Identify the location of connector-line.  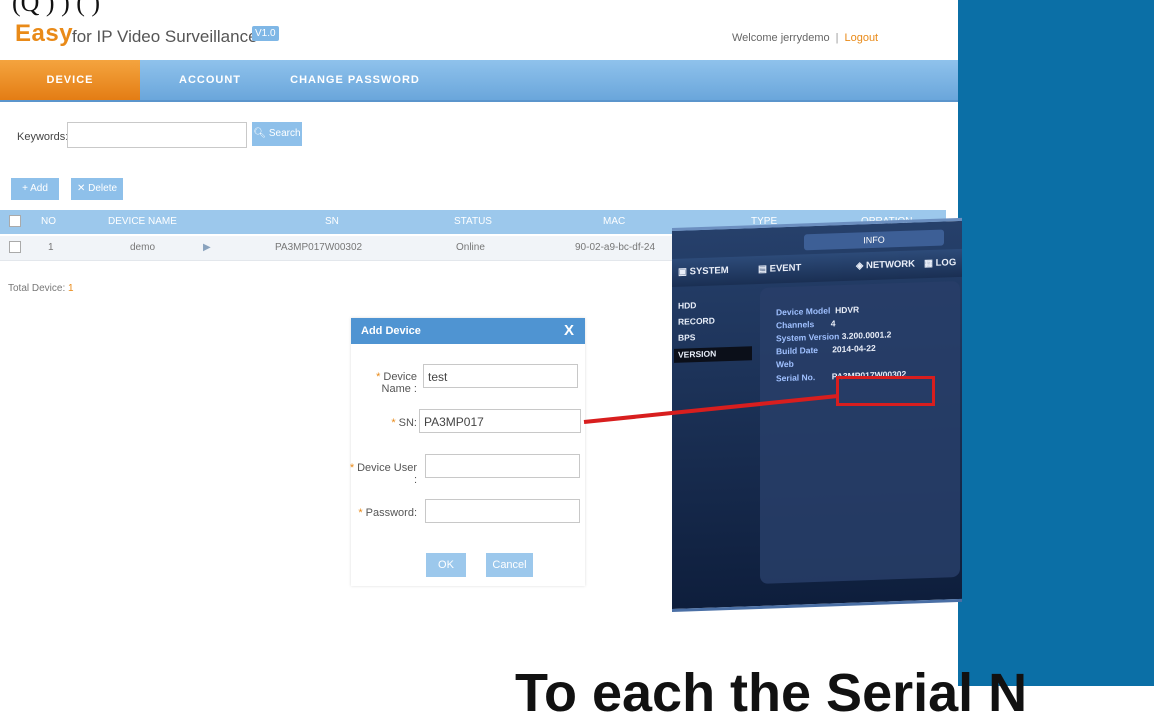
(711, 409).